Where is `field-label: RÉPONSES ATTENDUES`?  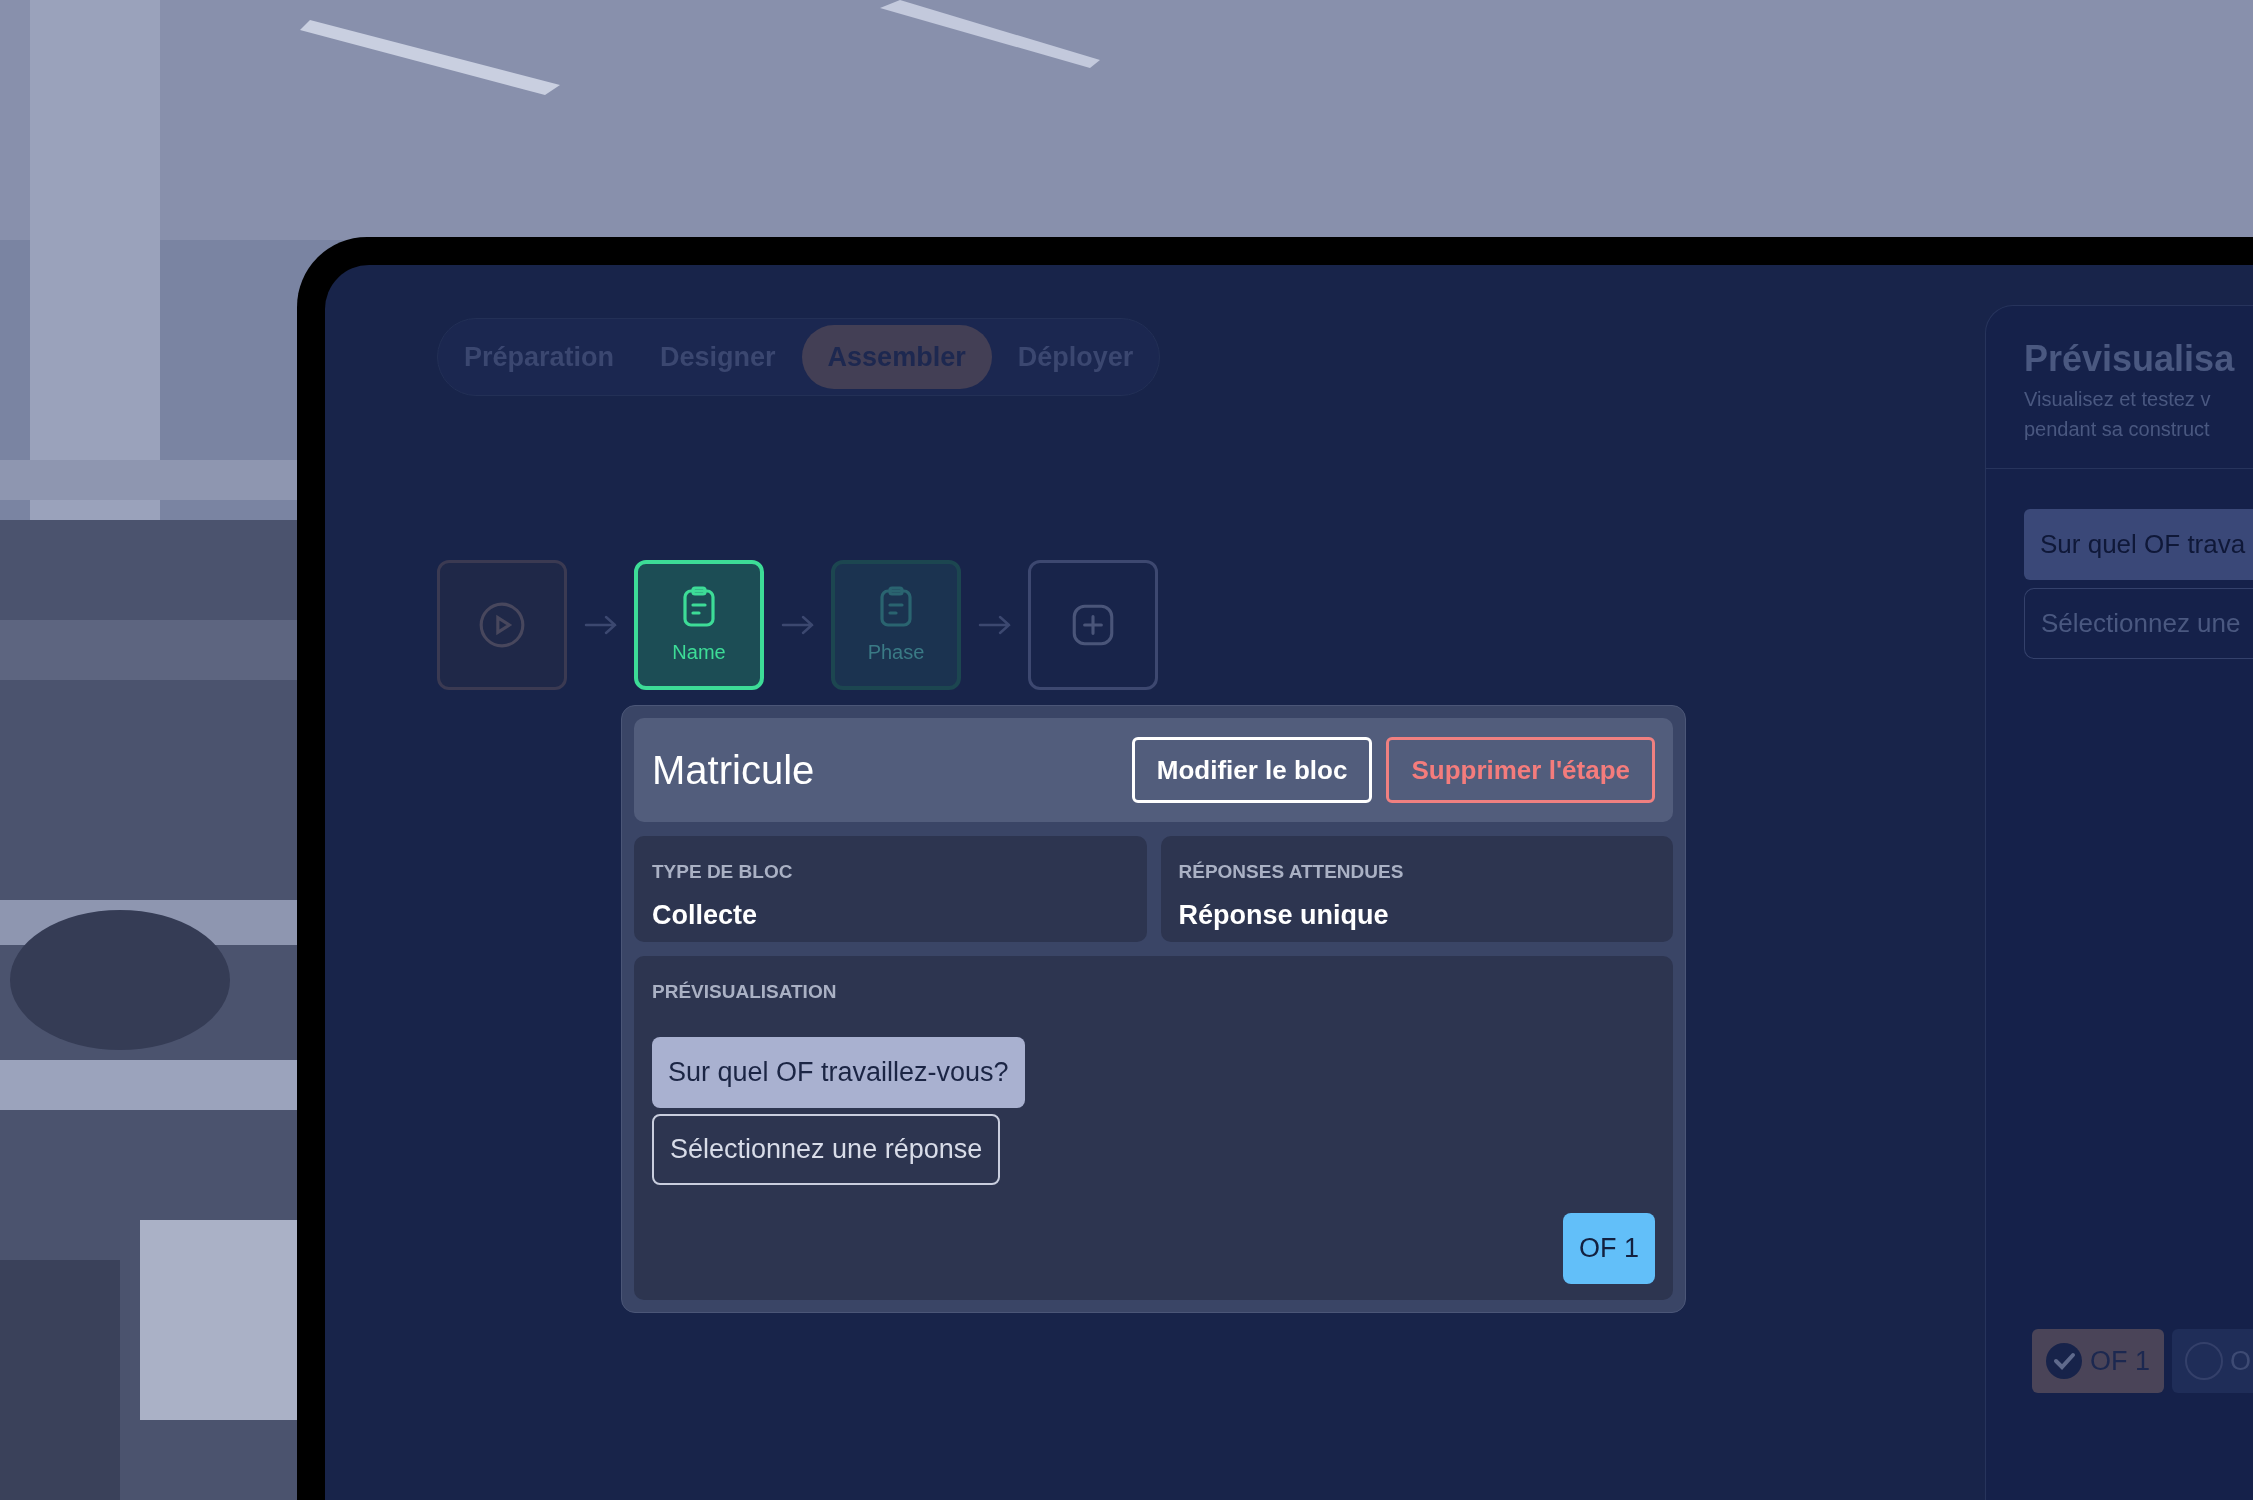
field-label: RÉPONSES ATTENDUES is located at coordinates (1291, 872).